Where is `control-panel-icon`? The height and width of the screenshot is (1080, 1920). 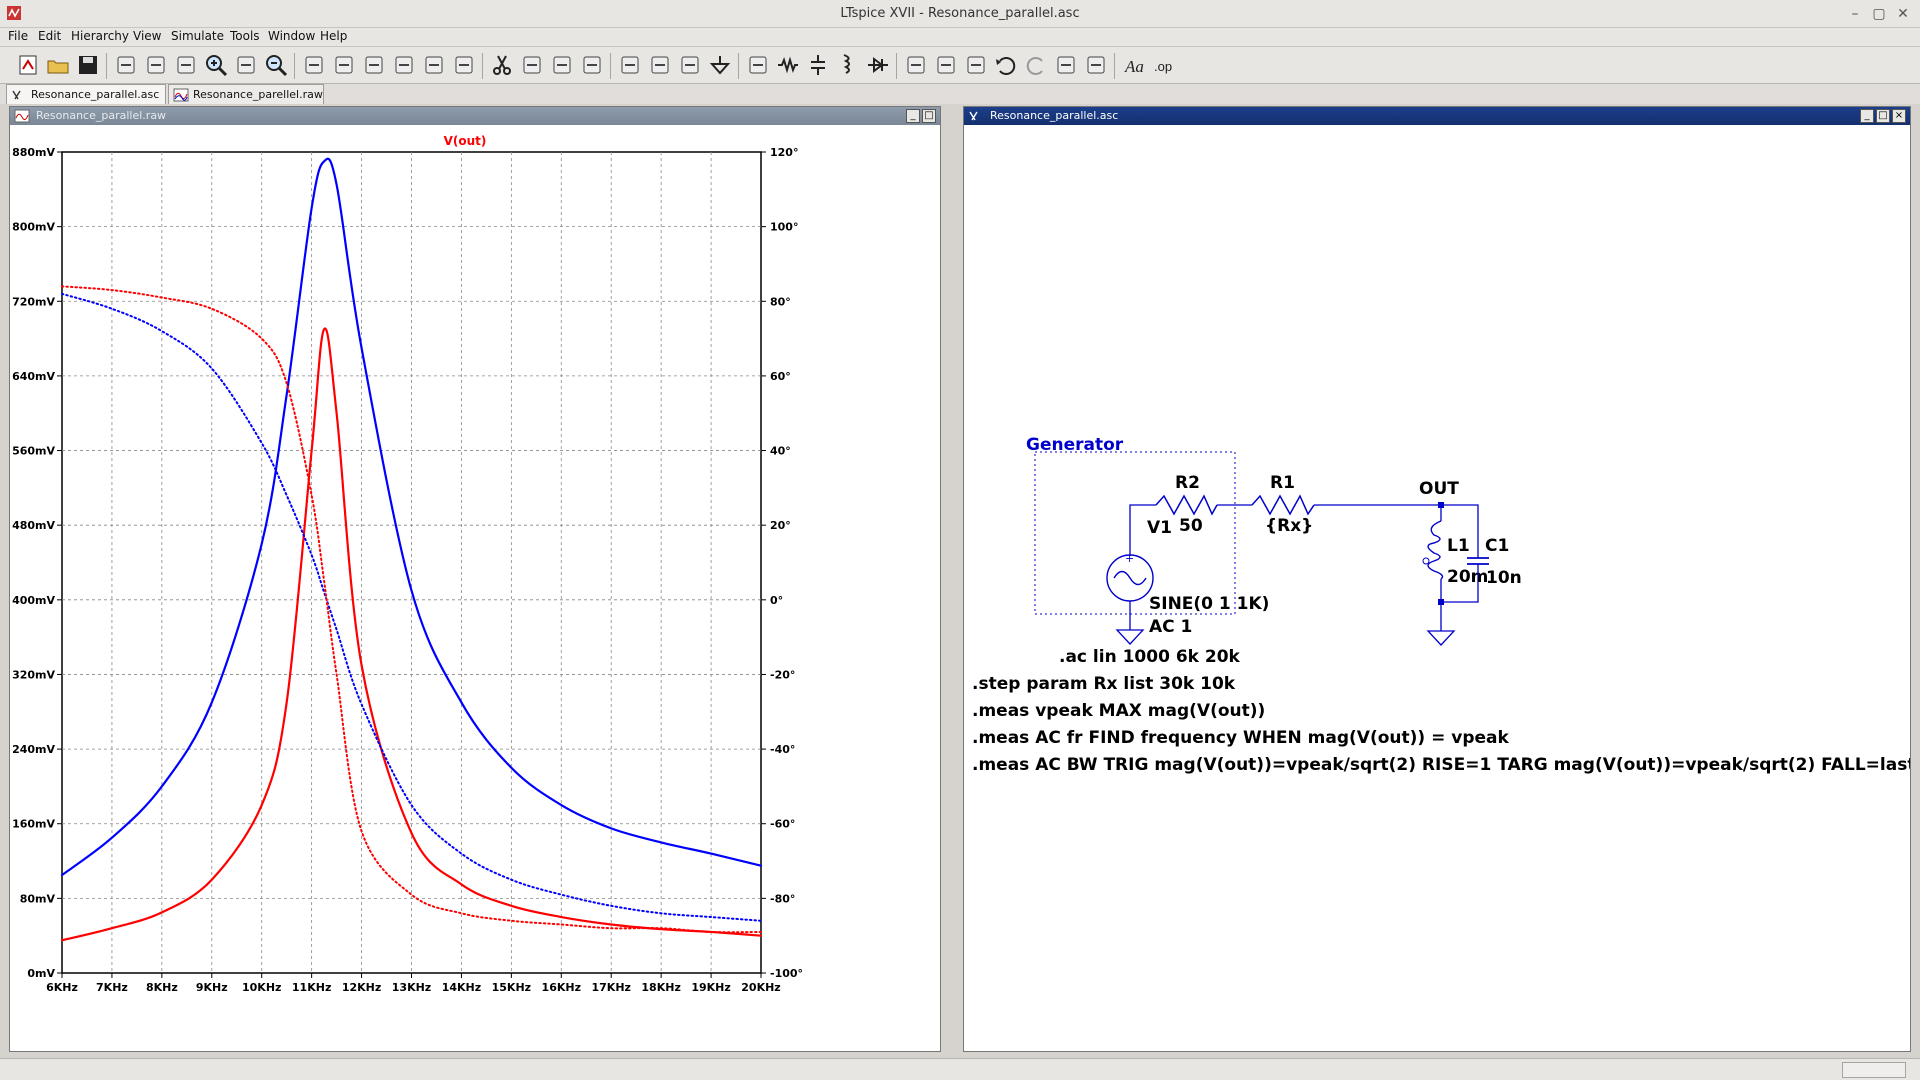 control-panel-icon is located at coordinates (126, 65).